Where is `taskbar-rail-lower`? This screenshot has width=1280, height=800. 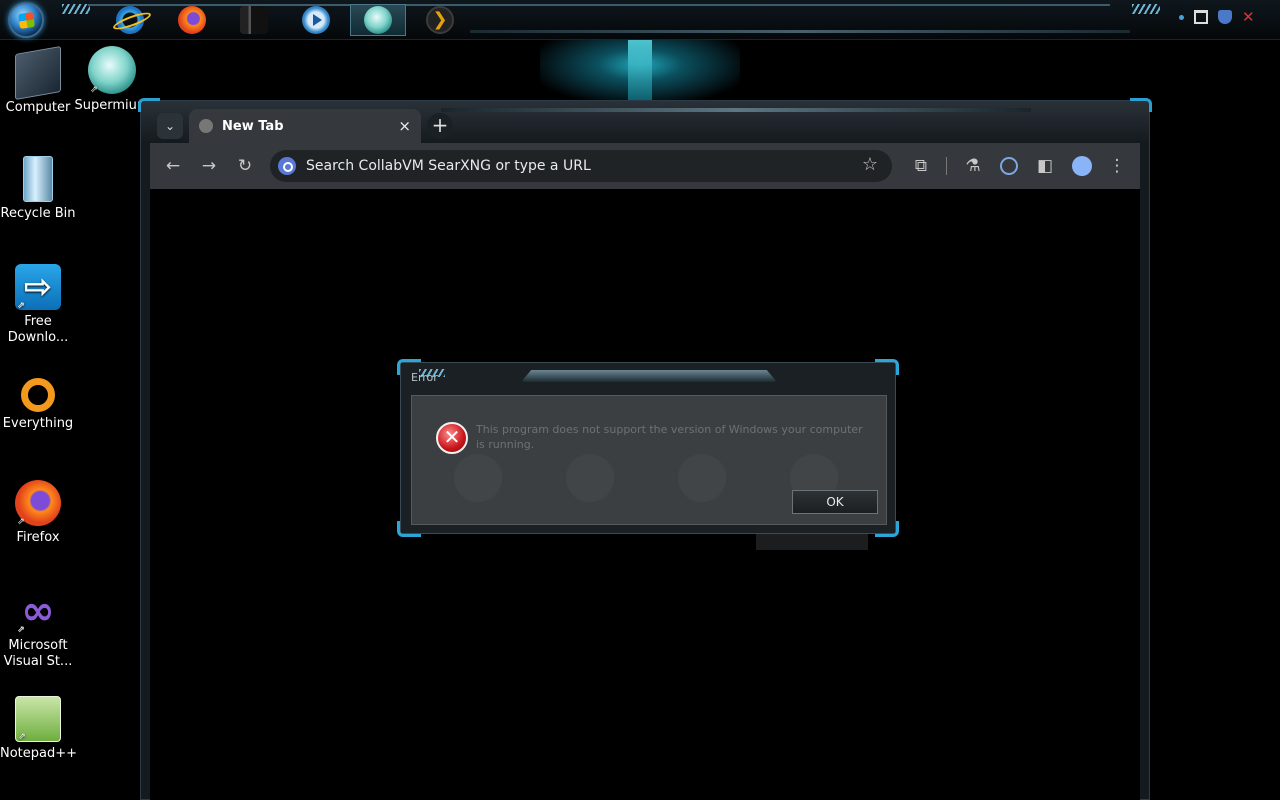 taskbar-rail-lower is located at coordinates (800, 31).